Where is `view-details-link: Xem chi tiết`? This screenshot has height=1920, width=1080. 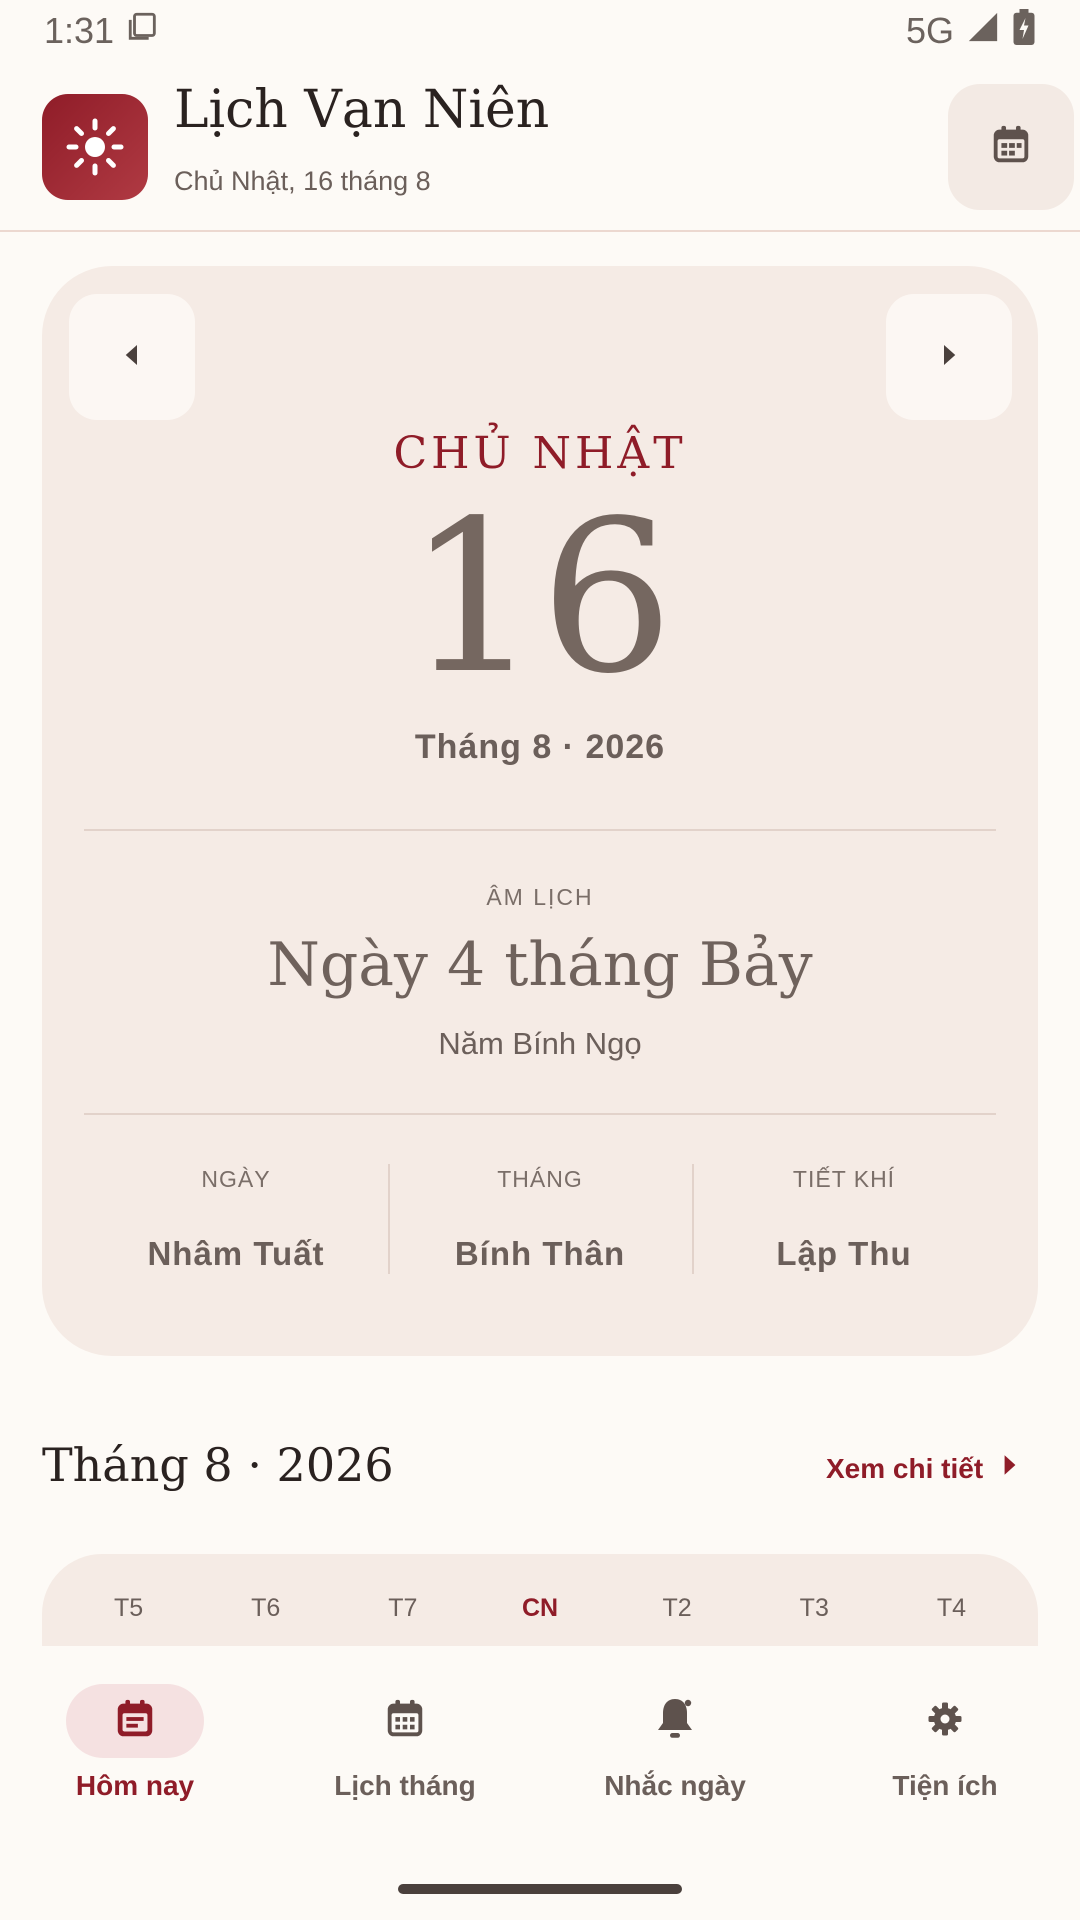
view-details-link: Xem chi tiết is located at coordinates (923, 1468).